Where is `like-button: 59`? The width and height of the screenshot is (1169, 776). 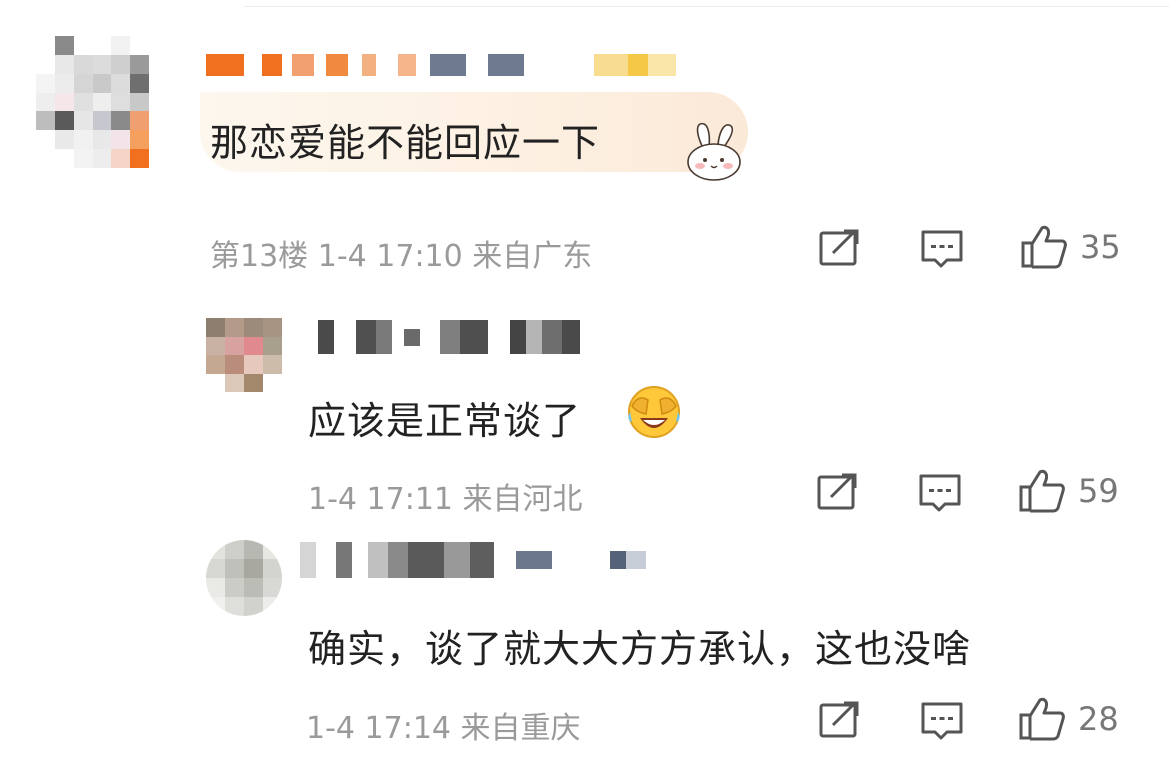
like-button: 59 is located at coordinates (1068, 491).